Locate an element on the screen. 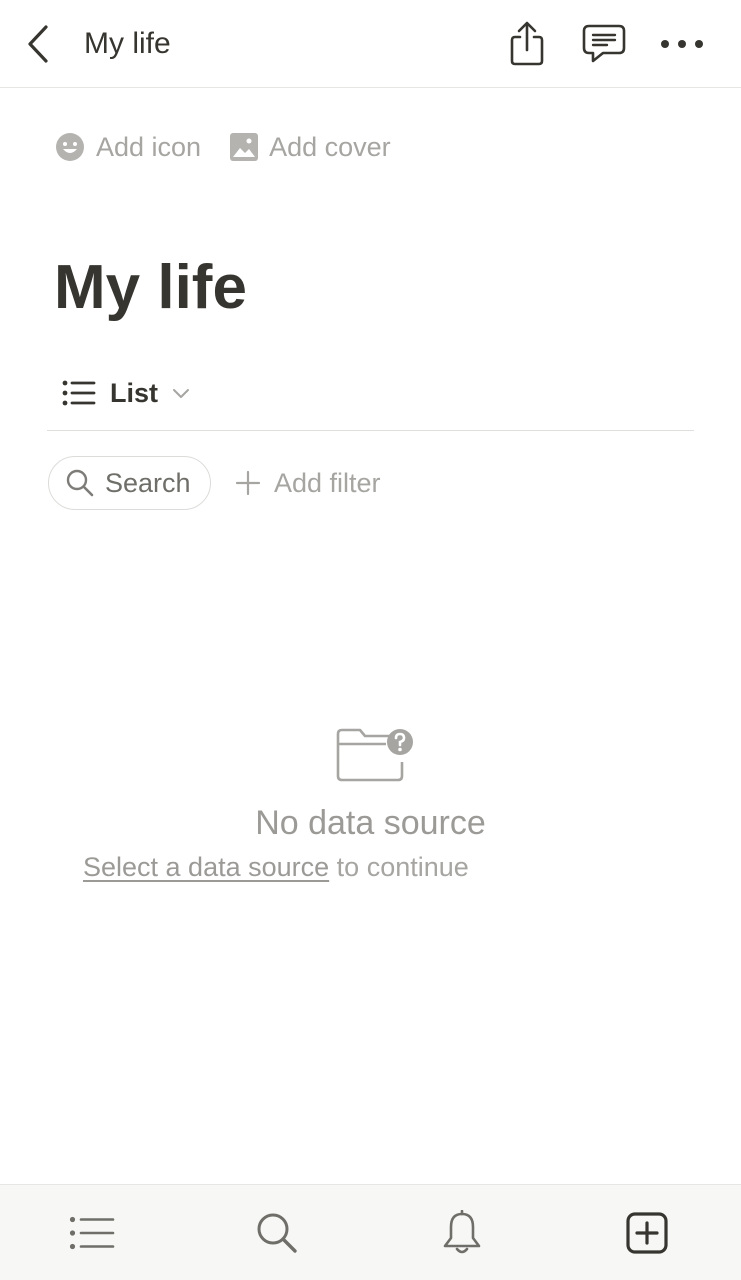  folder-question-icon is located at coordinates (374, 755).